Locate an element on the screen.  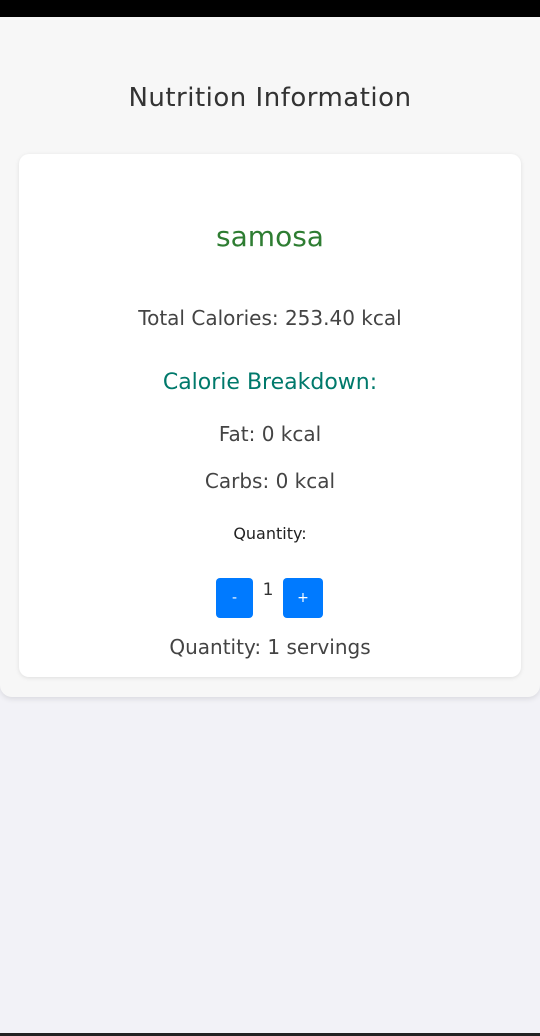
servings-summary: Quantity: 1 servings is located at coordinates (270, 647).